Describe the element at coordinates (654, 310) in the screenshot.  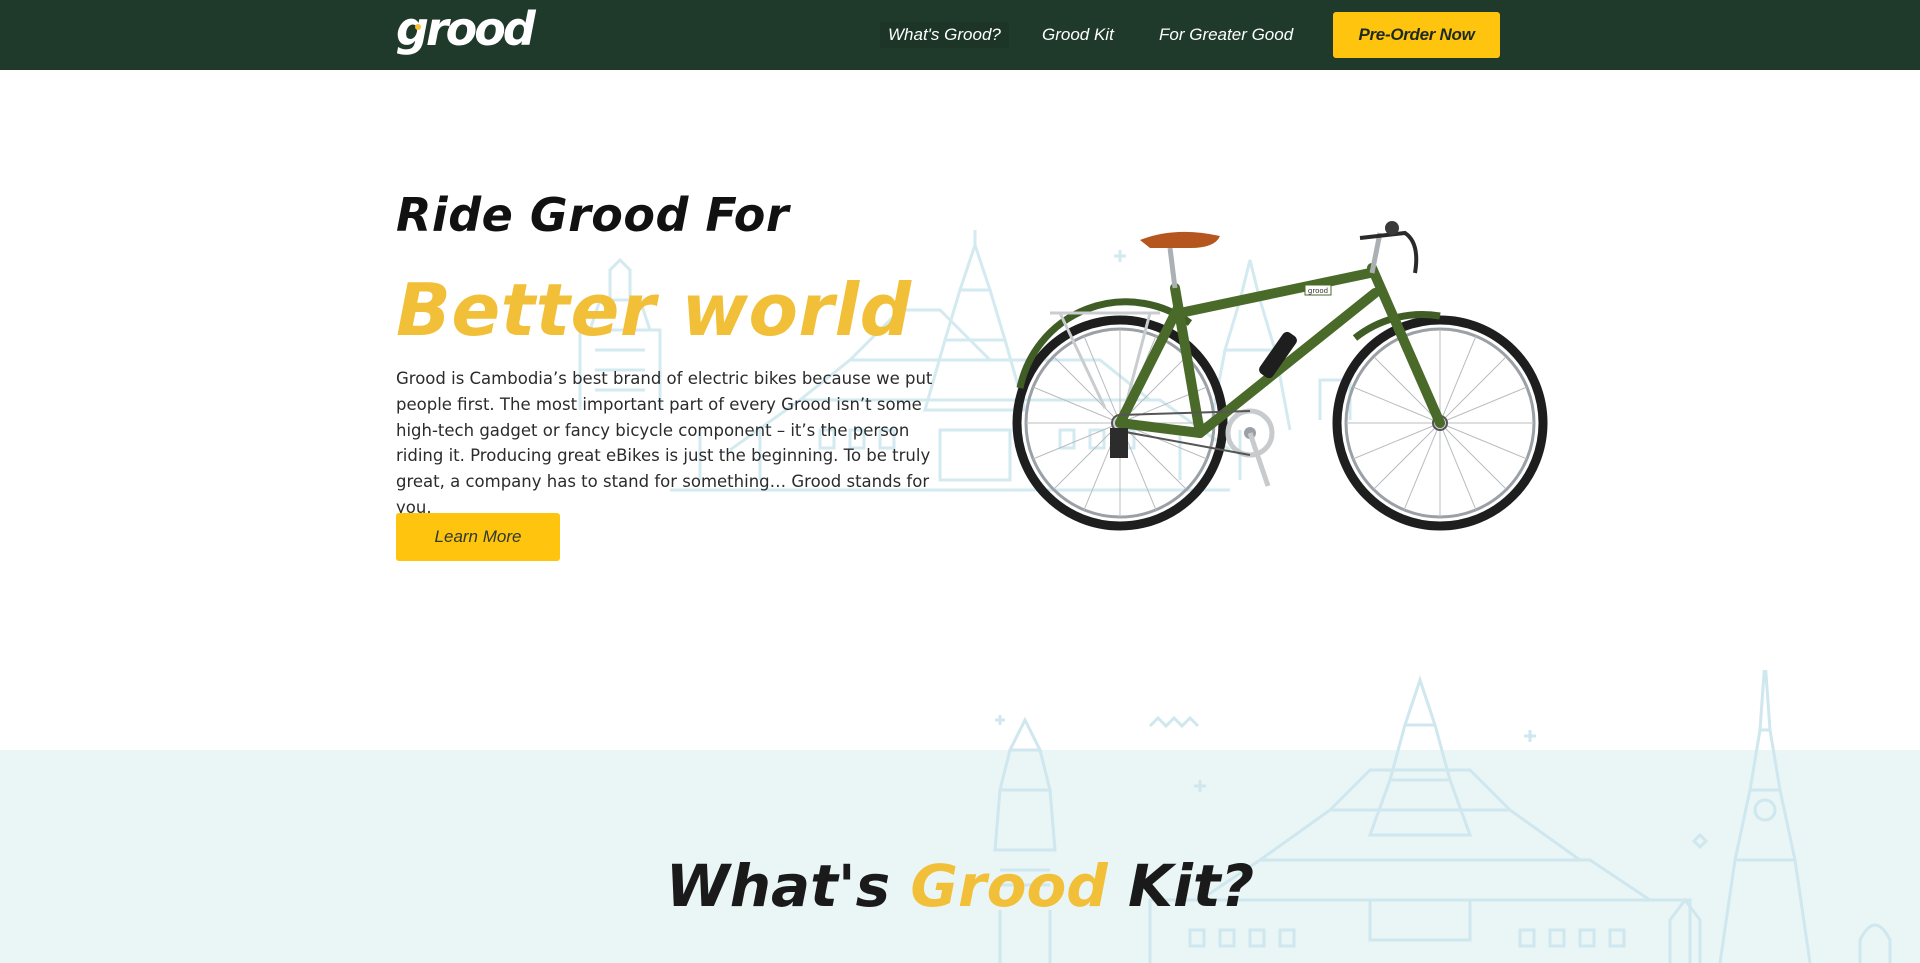
I see `hero-subtitle: Better world` at that location.